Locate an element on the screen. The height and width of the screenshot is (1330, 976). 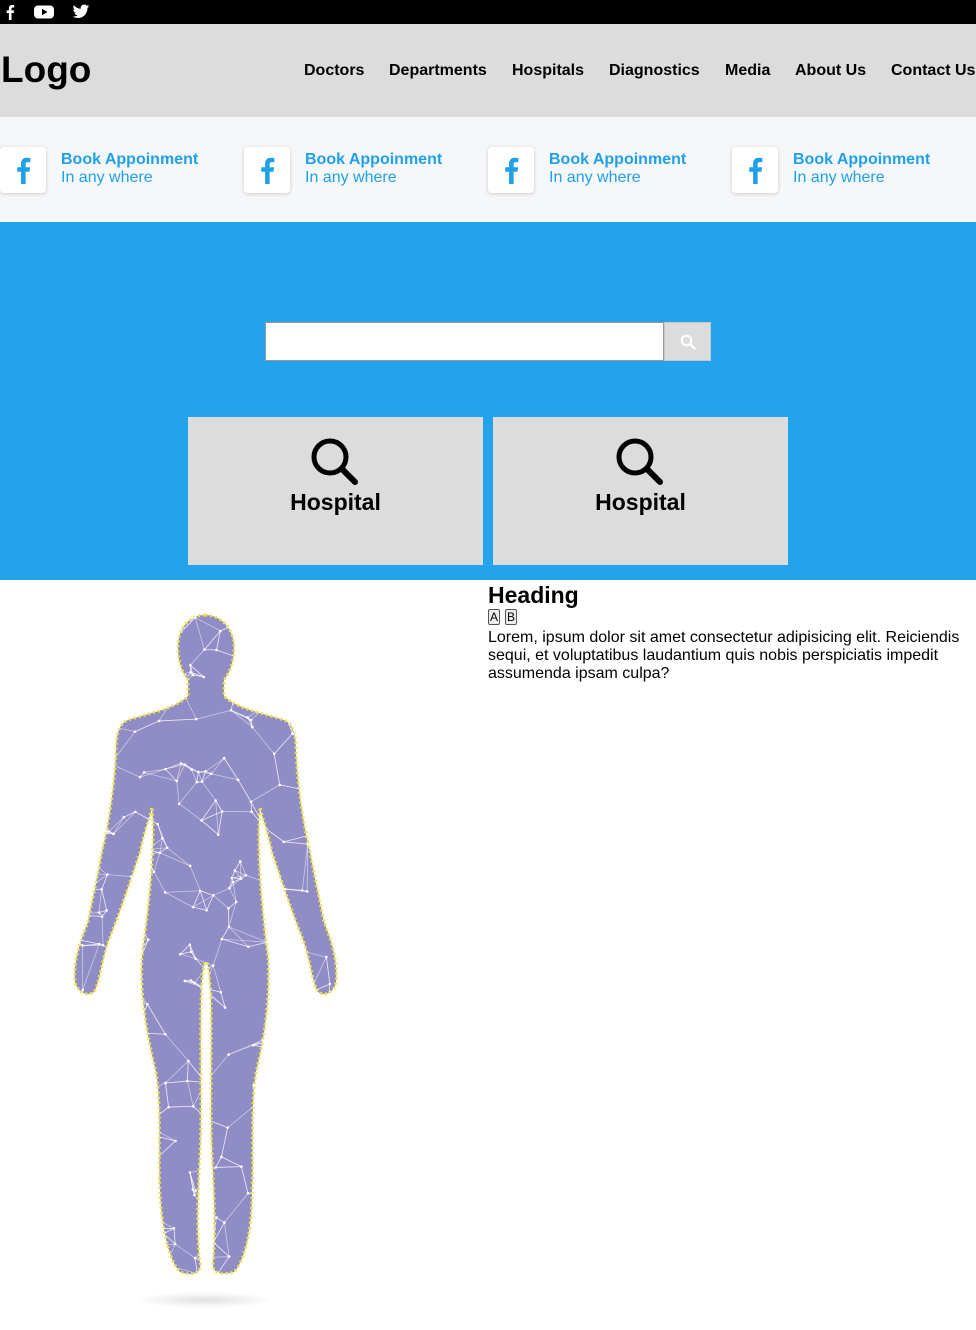
search-input is located at coordinates (464, 341).